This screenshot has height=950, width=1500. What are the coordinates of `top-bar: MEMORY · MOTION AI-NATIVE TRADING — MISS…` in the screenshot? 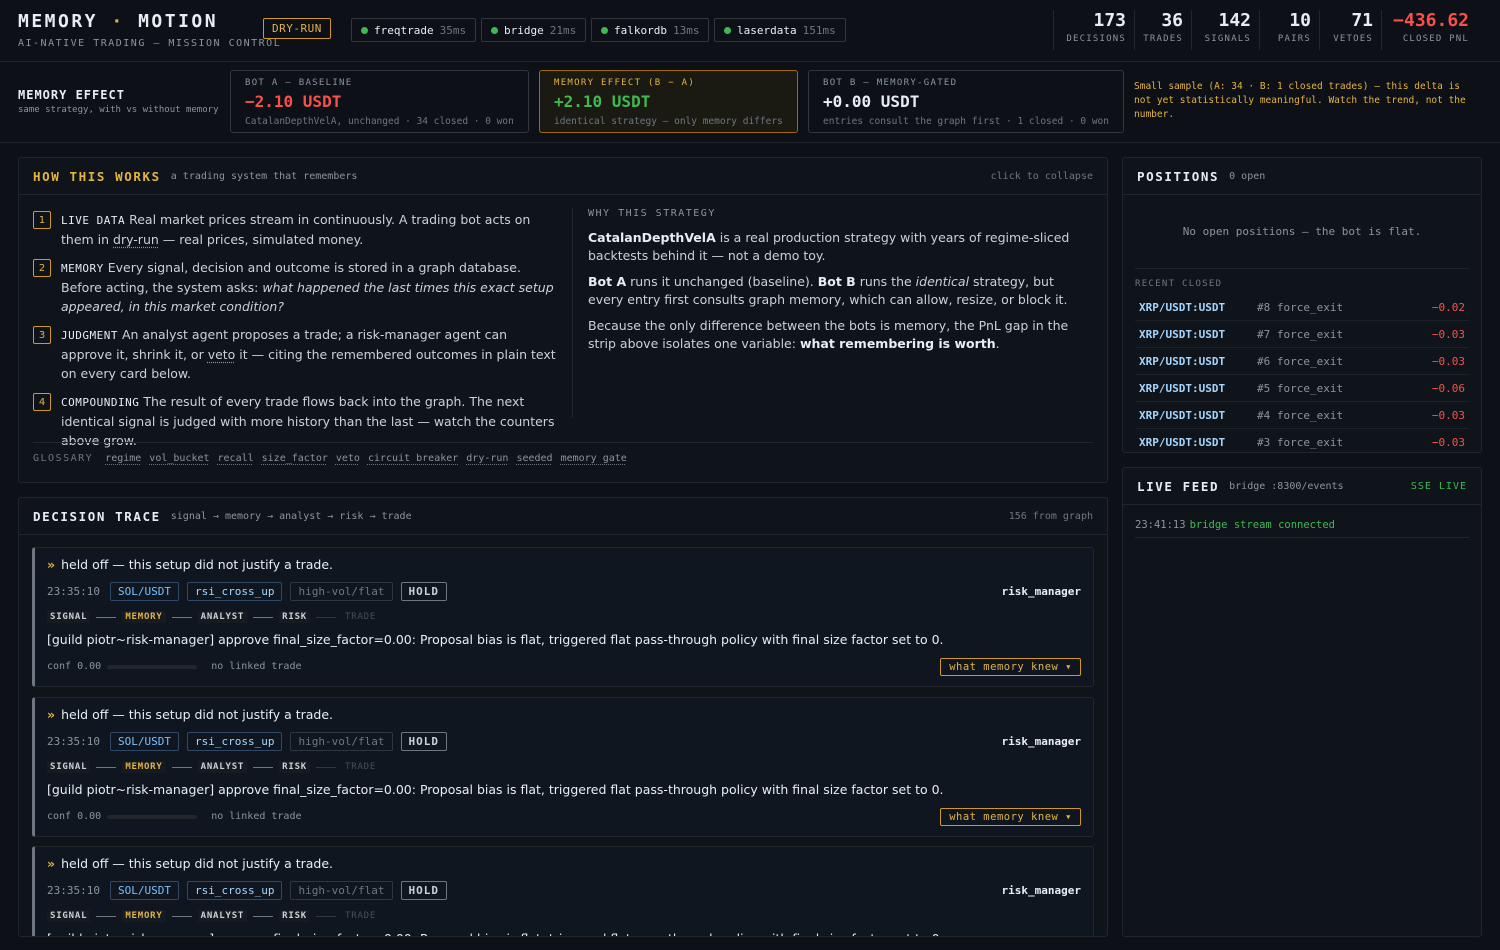 It's located at (750, 31).